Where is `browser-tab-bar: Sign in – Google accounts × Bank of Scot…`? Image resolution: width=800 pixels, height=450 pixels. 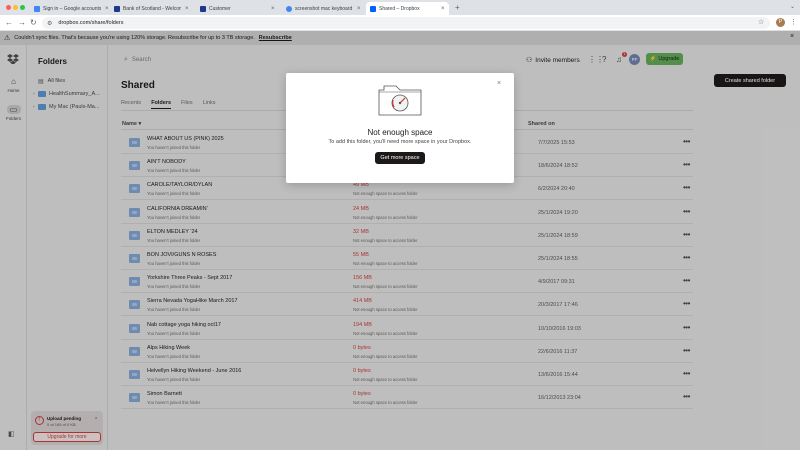 browser-tab-bar: Sign in – Google accounts × Bank of Scot… is located at coordinates (400, 7).